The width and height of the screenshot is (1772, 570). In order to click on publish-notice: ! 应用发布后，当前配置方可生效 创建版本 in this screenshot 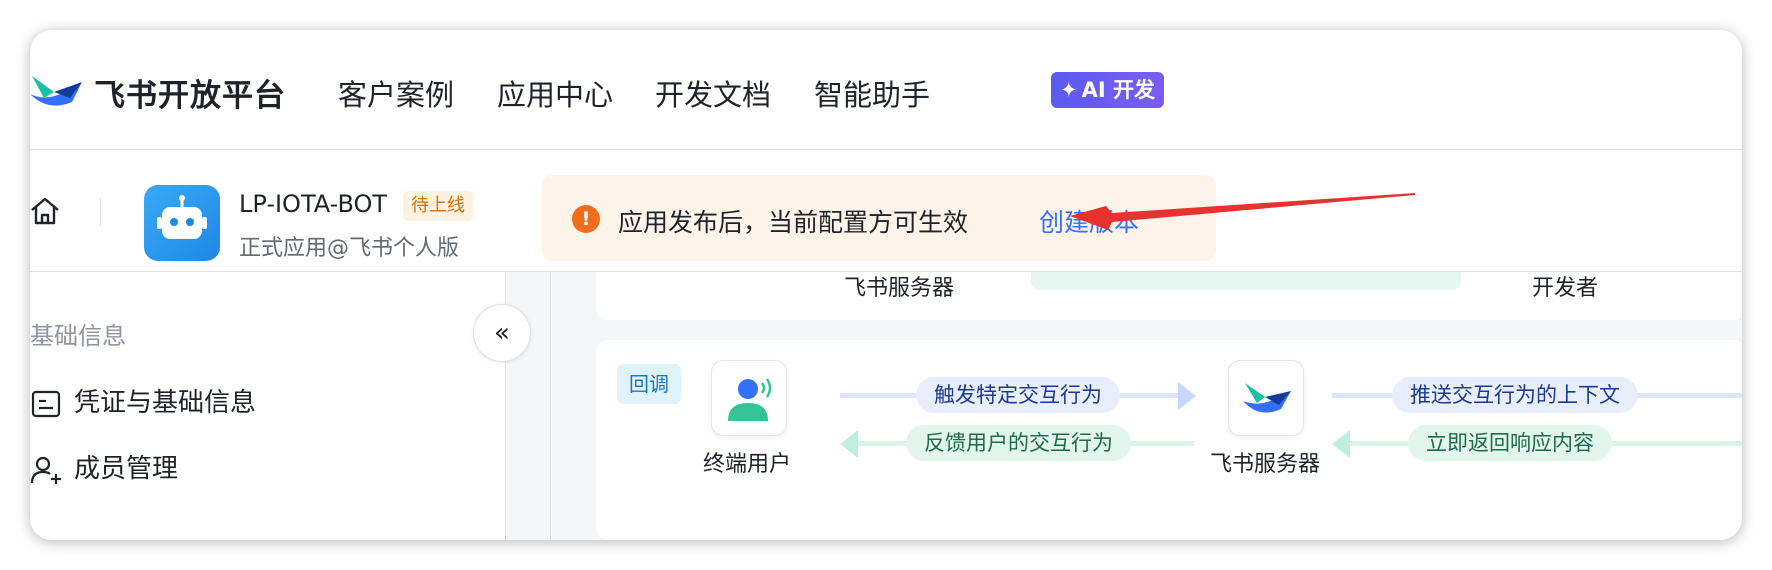, I will do `click(879, 218)`.